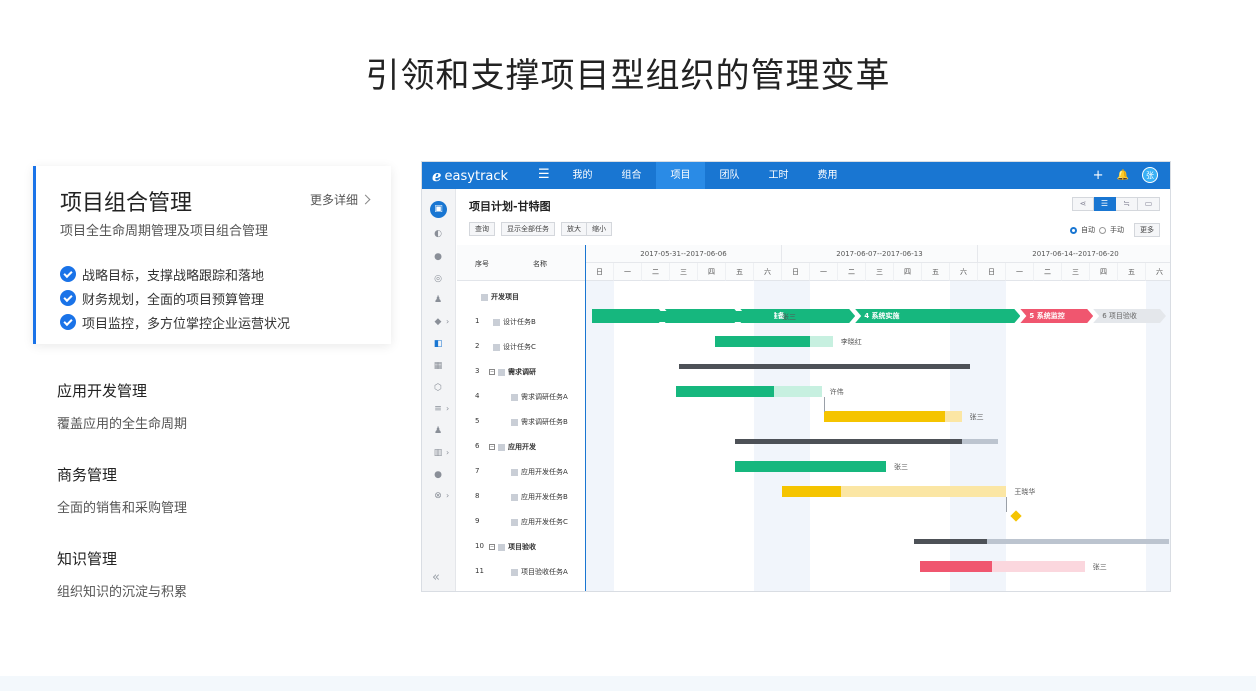 This screenshot has height=691, width=1256. I want to click on table-row: 6 − 应用开发, so click(521, 445).